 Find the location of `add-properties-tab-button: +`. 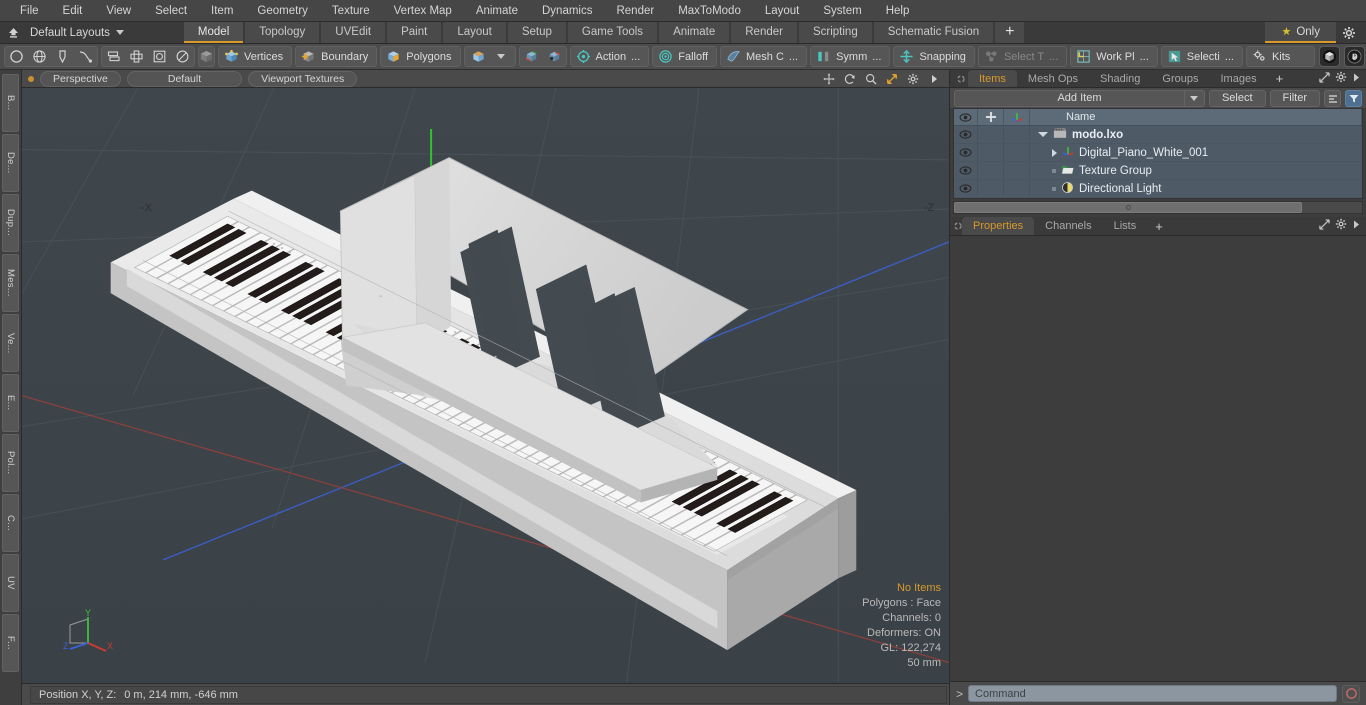

add-properties-tab-button: + is located at coordinates (1159, 226).